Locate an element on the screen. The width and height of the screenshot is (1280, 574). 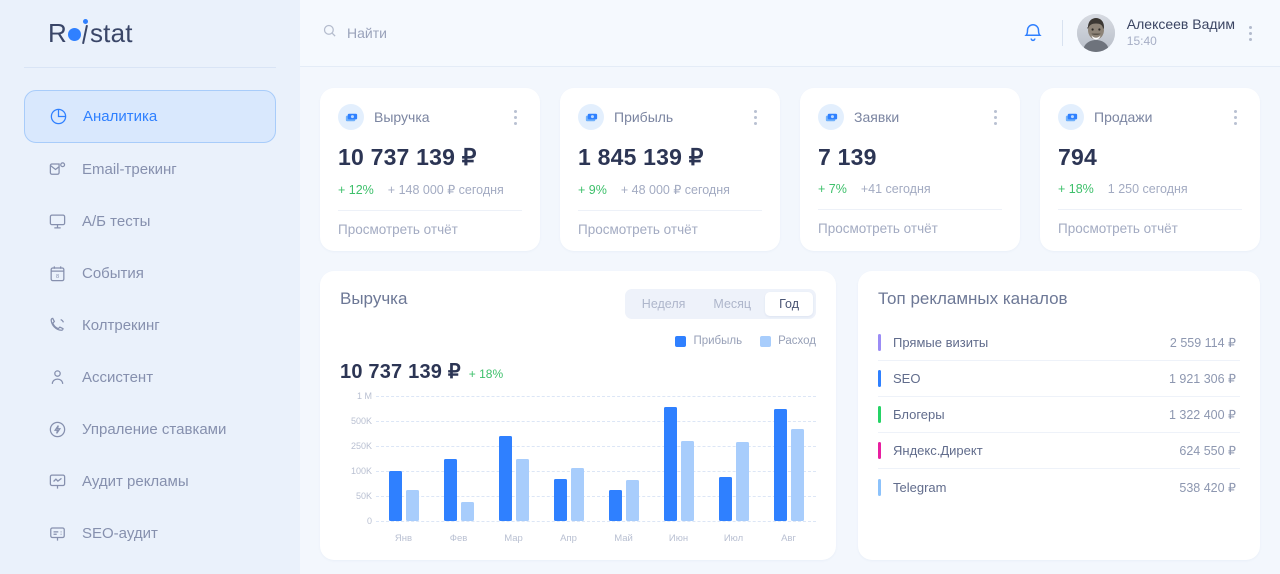
x-tick-label: Мар is located at coordinates (513, 538).